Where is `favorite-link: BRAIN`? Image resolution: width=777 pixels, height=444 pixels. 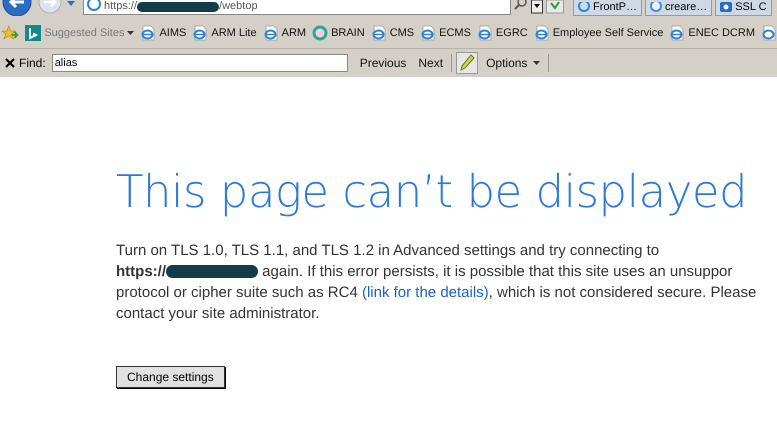 favorite-link: BRAIN is located at coordinates (338, 33).